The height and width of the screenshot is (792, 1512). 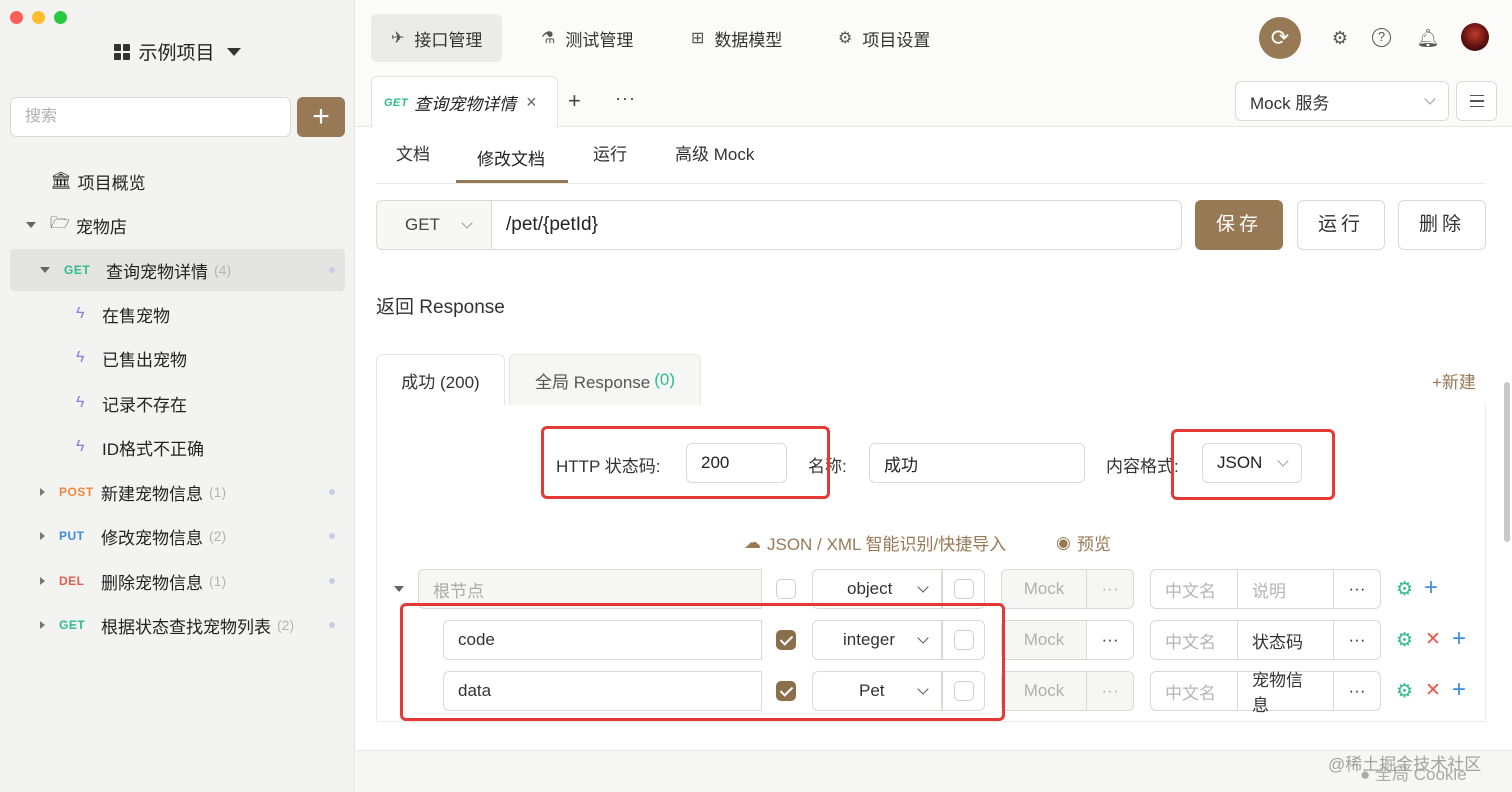 I want to click on endpoint-name: 根据状态查找宠物列表, so click(x=186, y=627).